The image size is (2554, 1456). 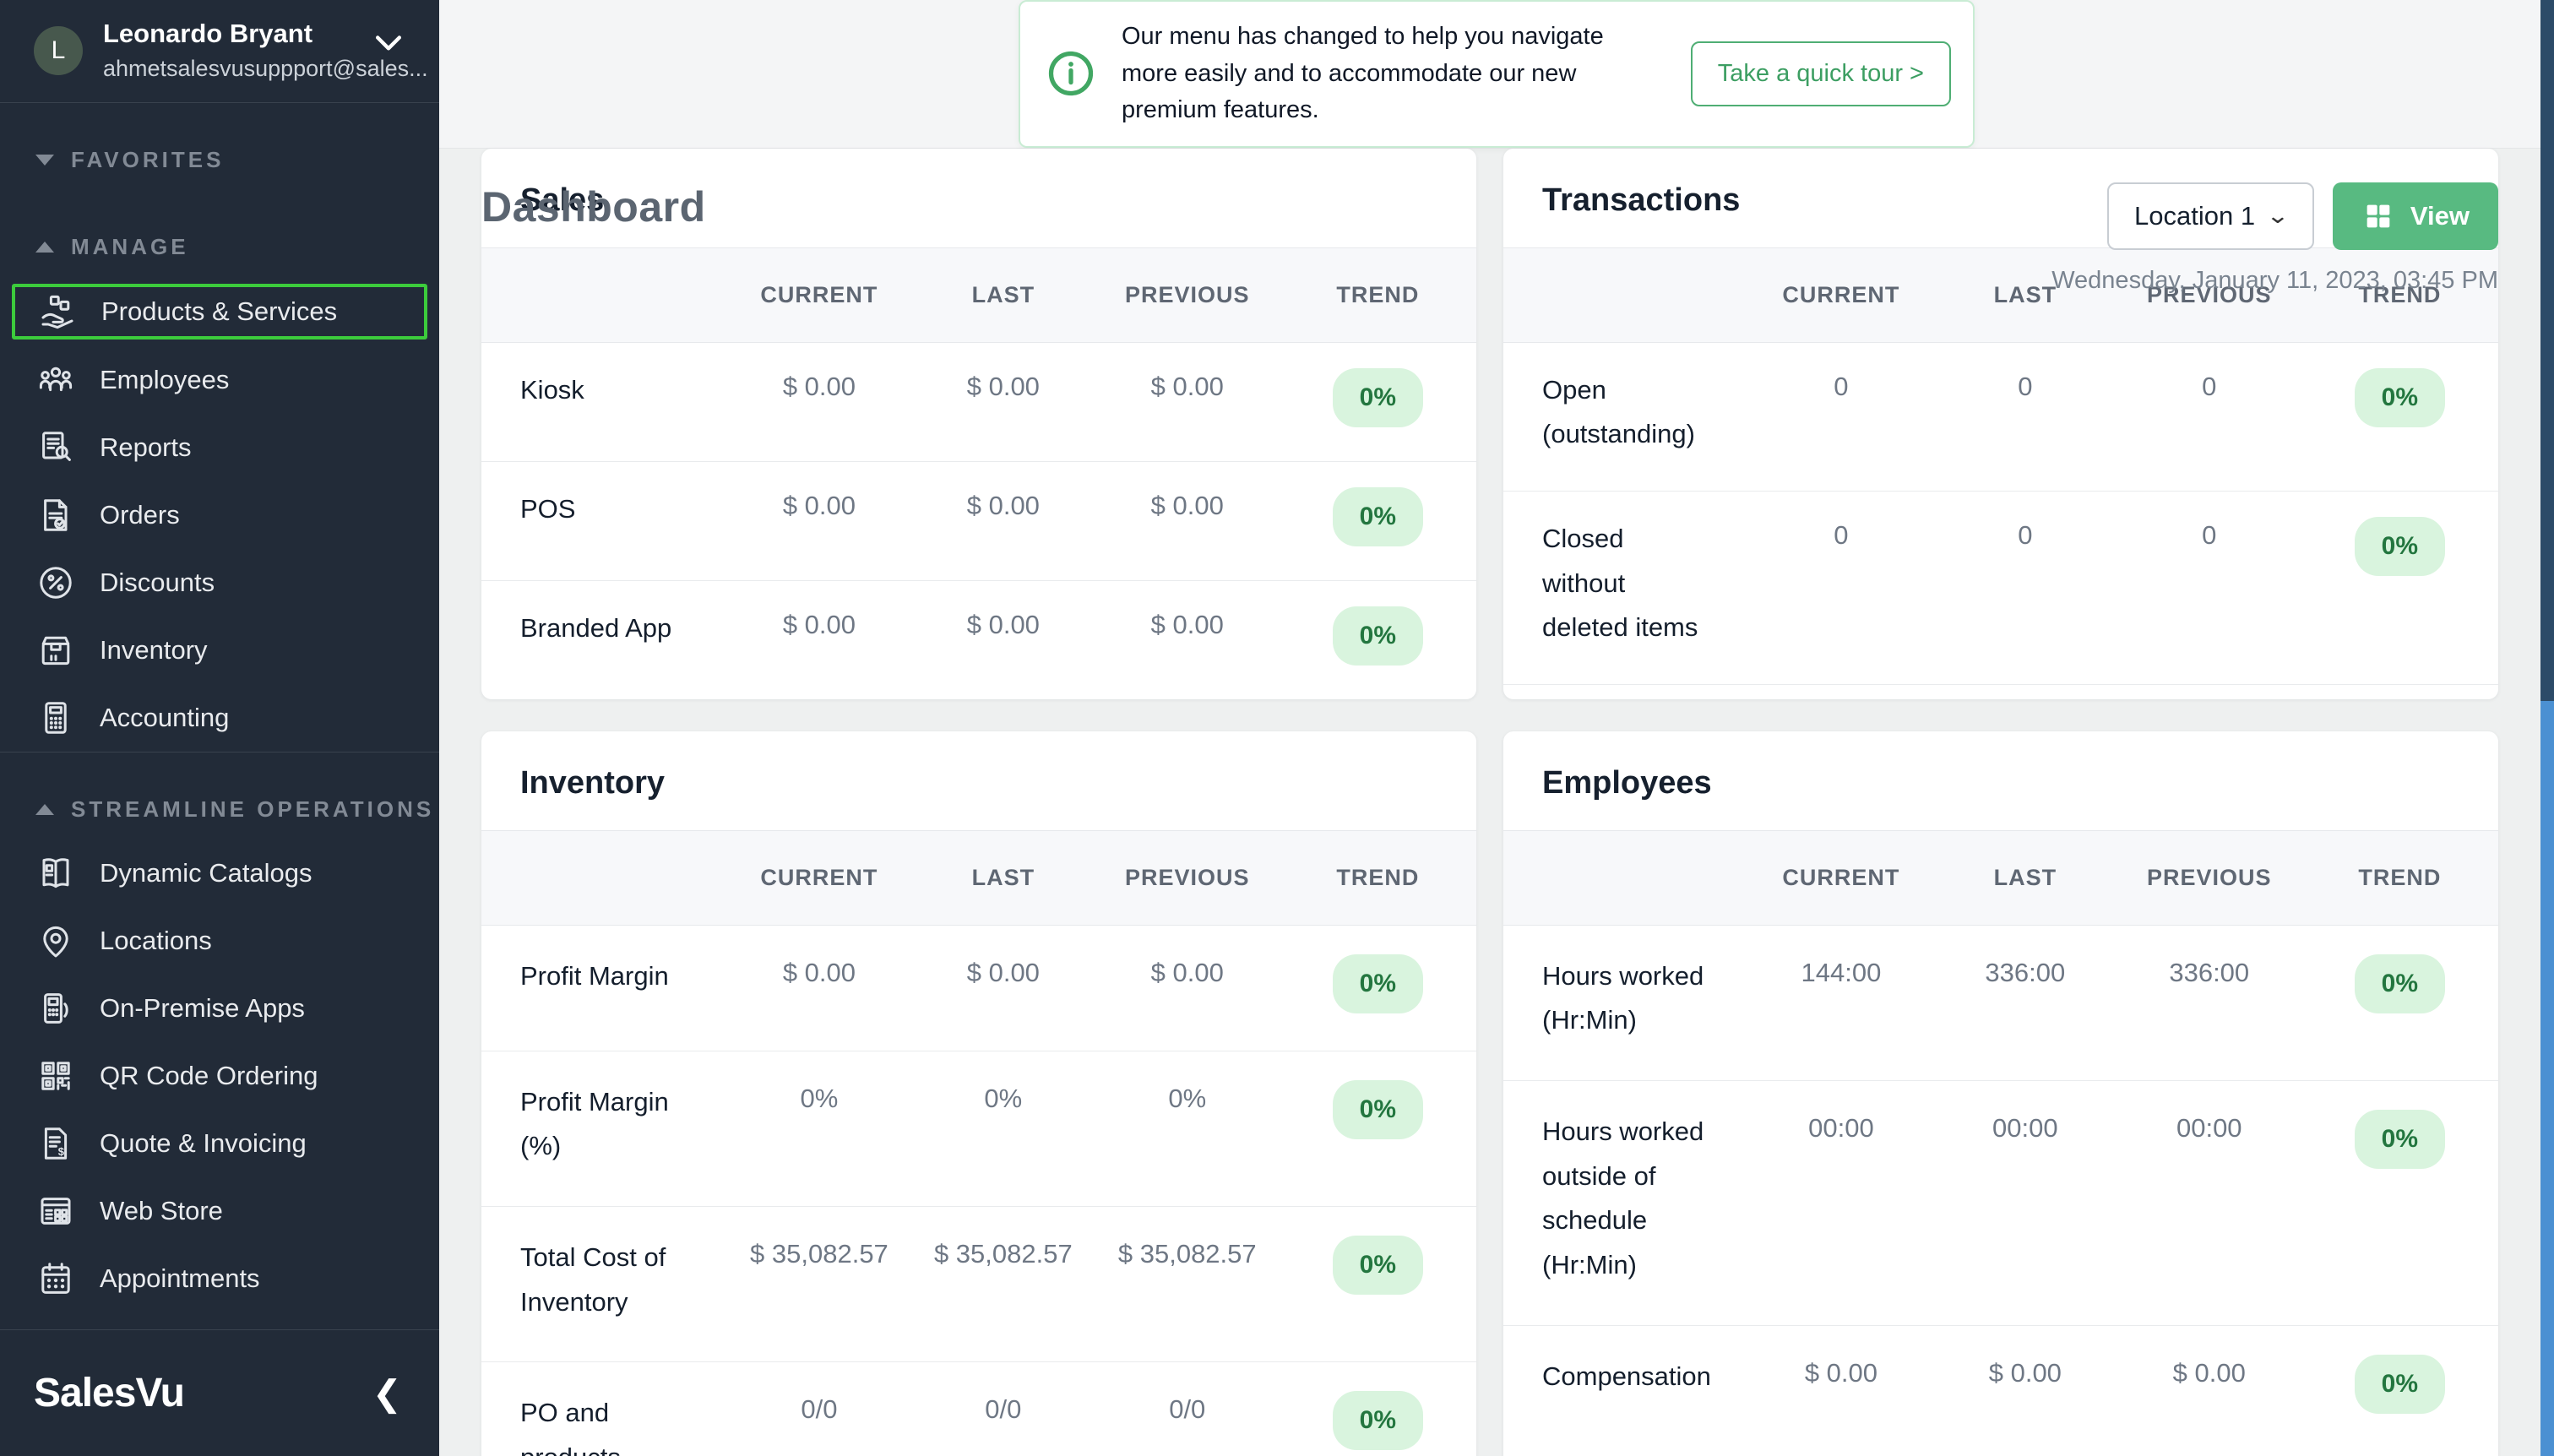 I want to click on sidebar-item-accounting: Accounting, so click(x=219, y=718).